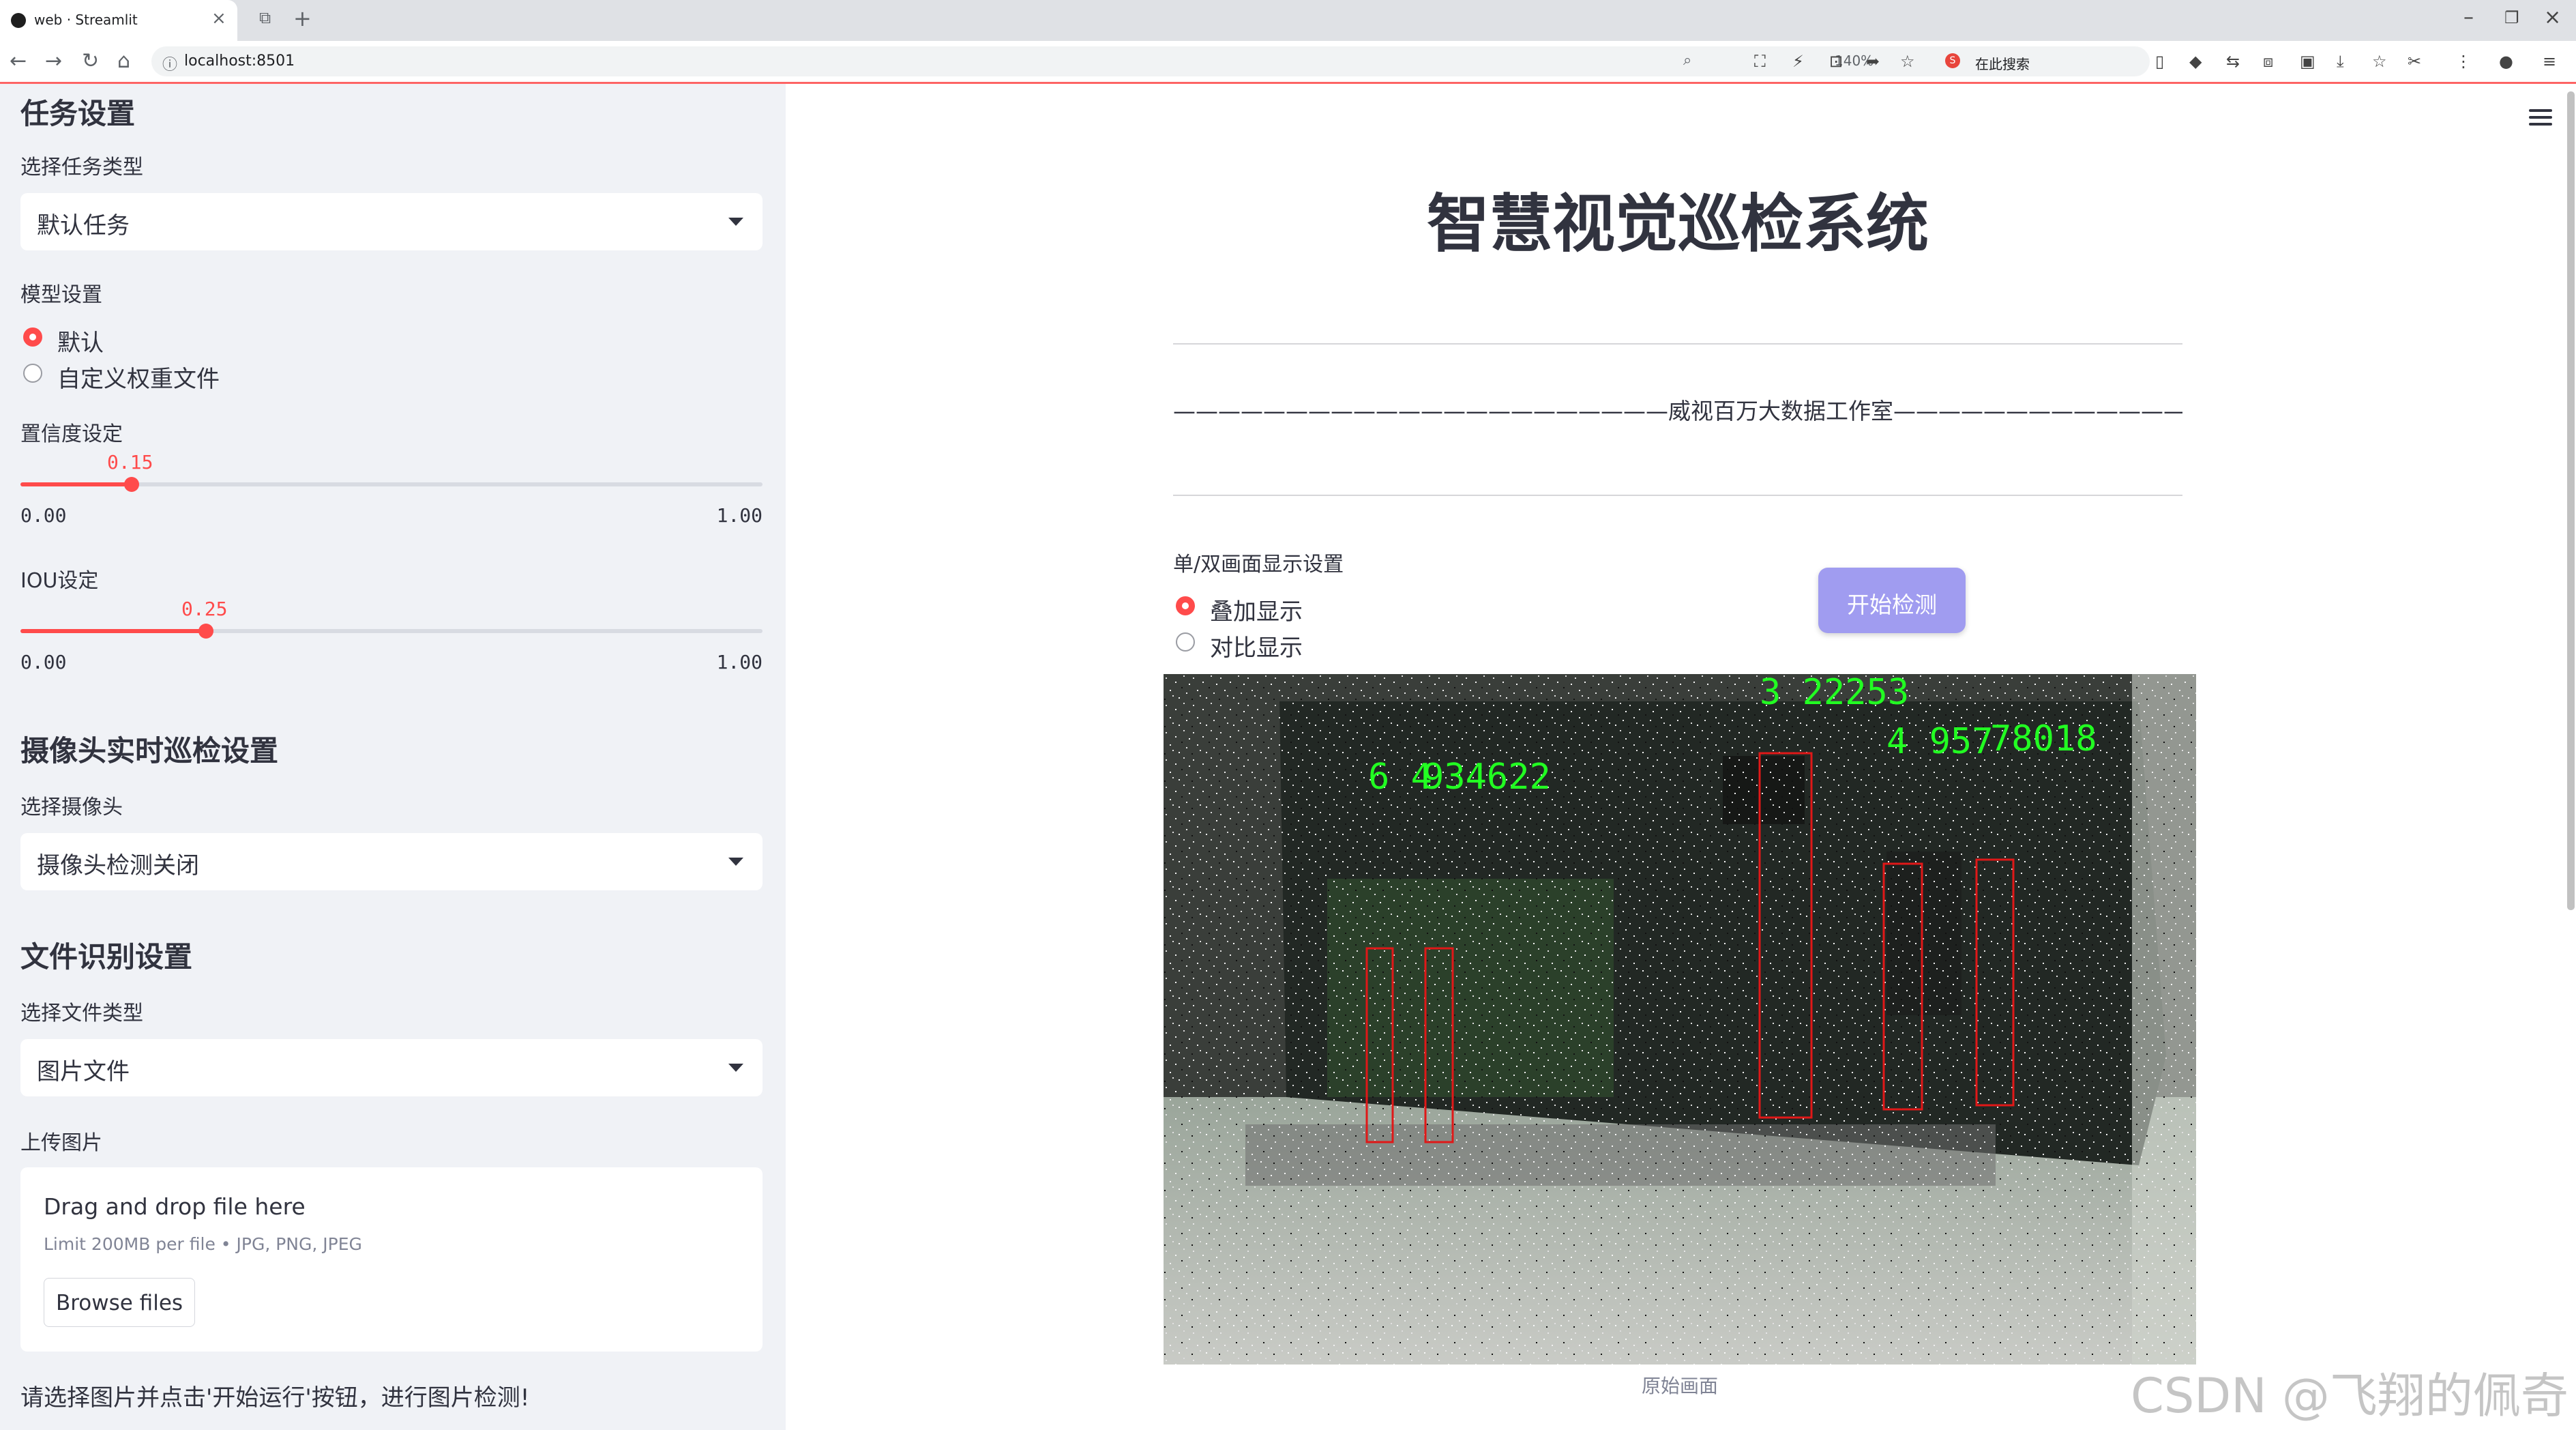  What do you see at coordinates (18, 20) in the screenshot?
I see `streamlit-favicon-icon` at bounding box center [18, 20].